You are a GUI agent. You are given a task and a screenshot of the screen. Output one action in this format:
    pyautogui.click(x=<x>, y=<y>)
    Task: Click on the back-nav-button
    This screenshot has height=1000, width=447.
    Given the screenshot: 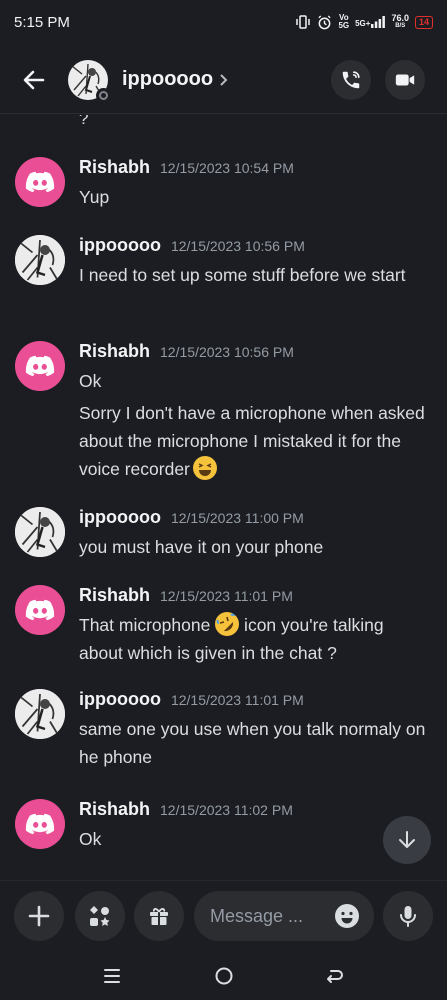 What is the action you would take?
    pyautogui.click(x=335, y=976)
    